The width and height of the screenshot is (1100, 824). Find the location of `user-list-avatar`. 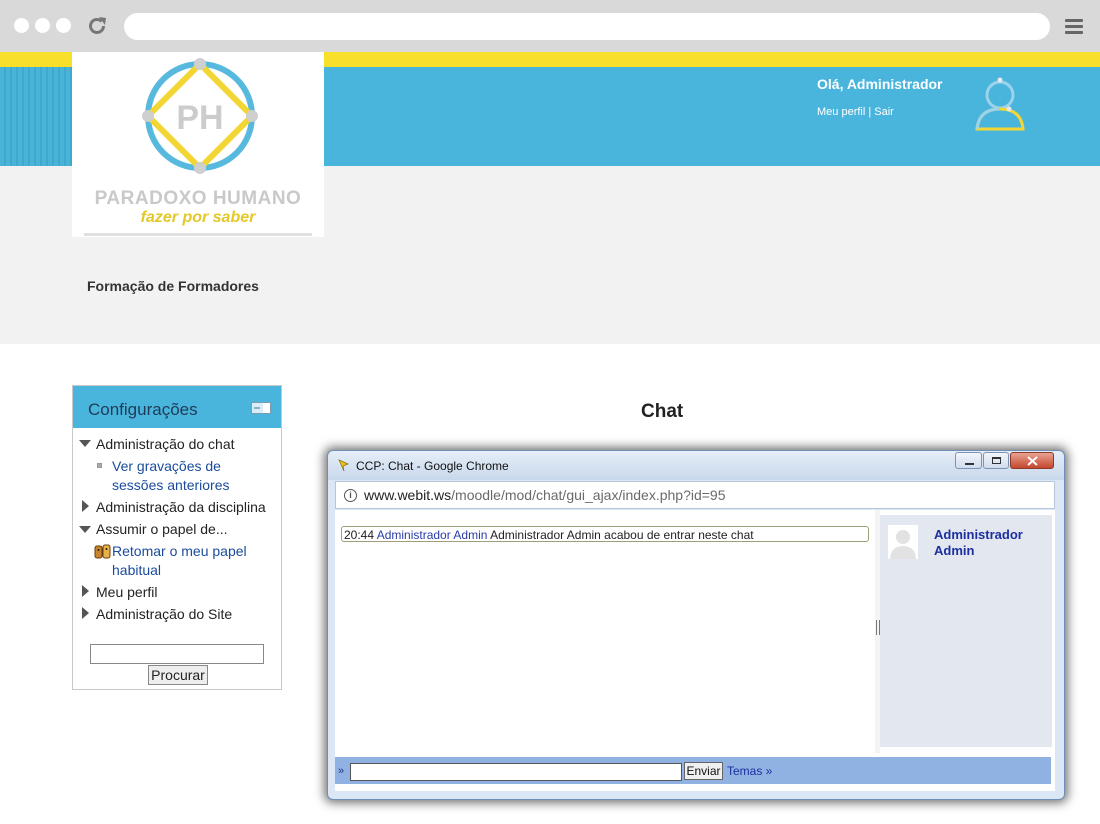

user-list-avatar is located at coordinates (903, 542).